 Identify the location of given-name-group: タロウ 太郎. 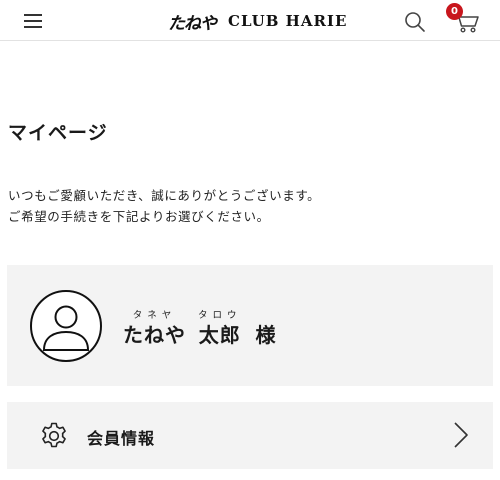
(220, 328).